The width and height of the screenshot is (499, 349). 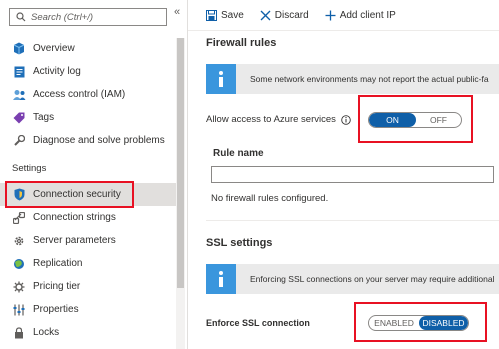 What do you see at coordinates (62, 17) in the screenshot?
I see `search-input: Search (Ctrl+/)` at bounding box center [62, 17].